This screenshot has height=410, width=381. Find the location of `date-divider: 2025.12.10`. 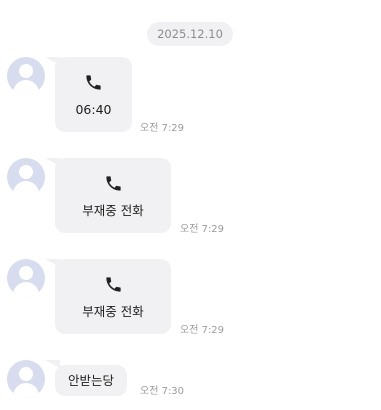

date-divider: 2025.12.10 is located at coordinates (190, 34).